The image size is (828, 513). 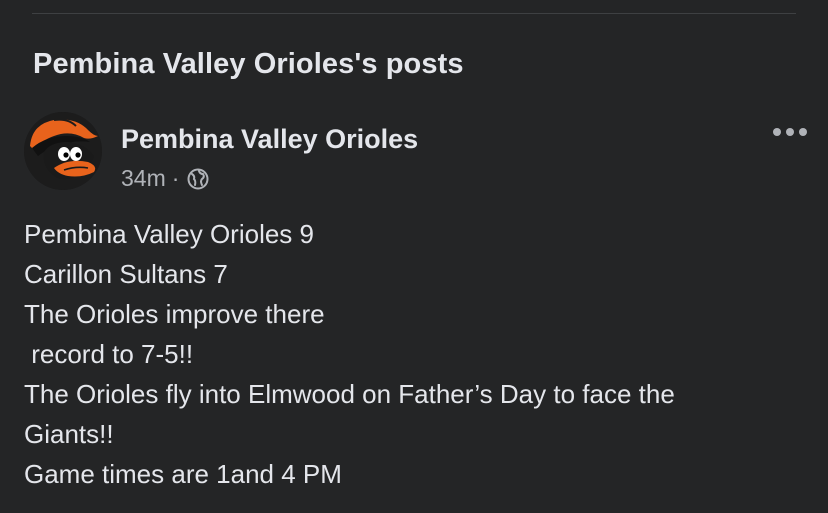 I want to click on section-title: Pembina Valley Orioles's posts, so click(x=248, y=64).